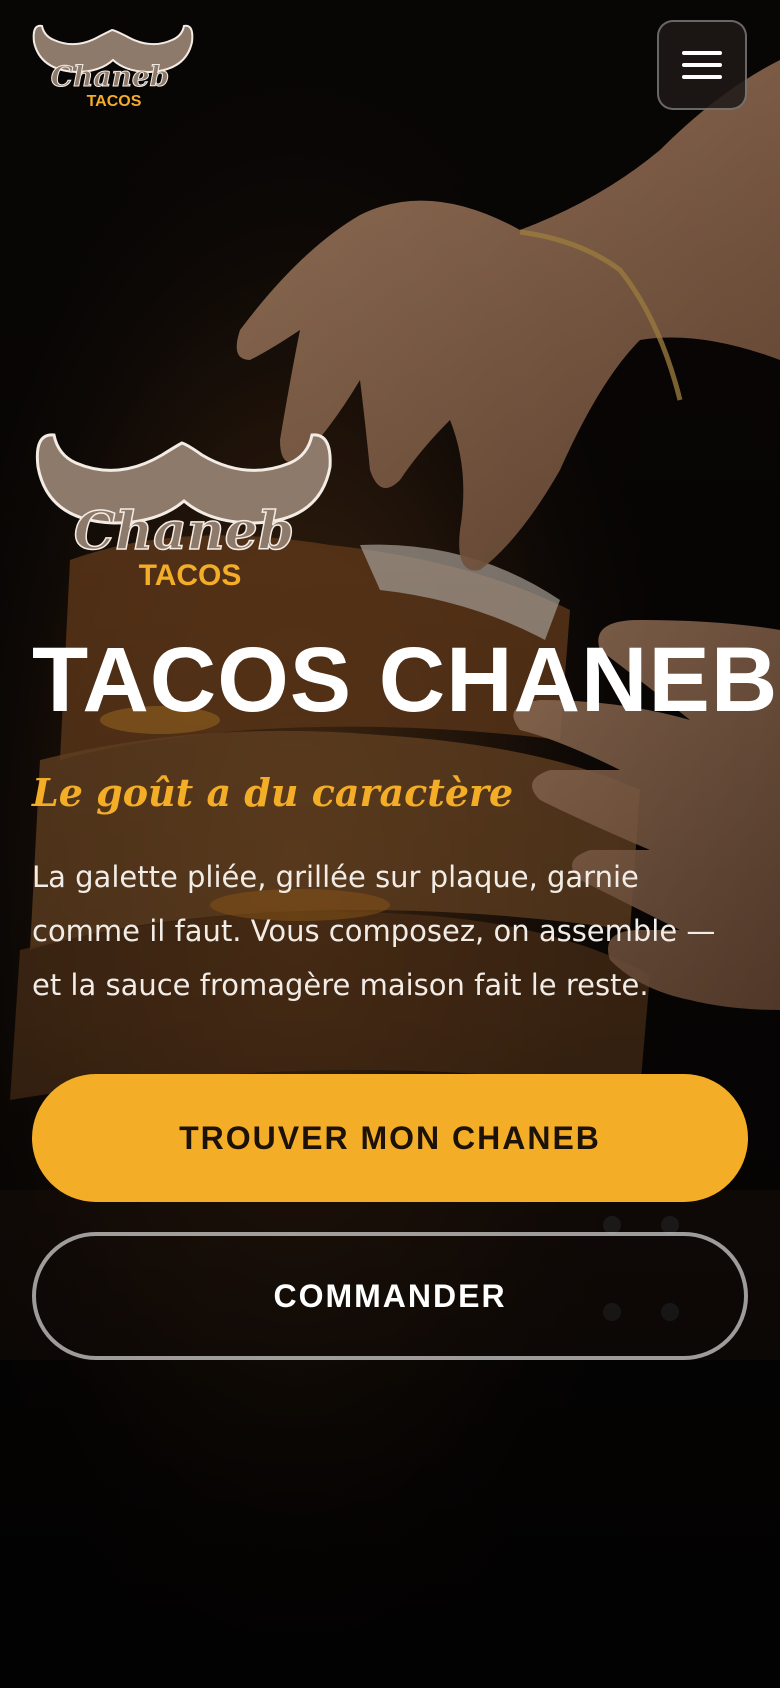 This screenshot has width=780, height=1688. Describe the element at coordinates (390, 1296) in the screenshot. I see `order-button: COMMANDER` at that location.